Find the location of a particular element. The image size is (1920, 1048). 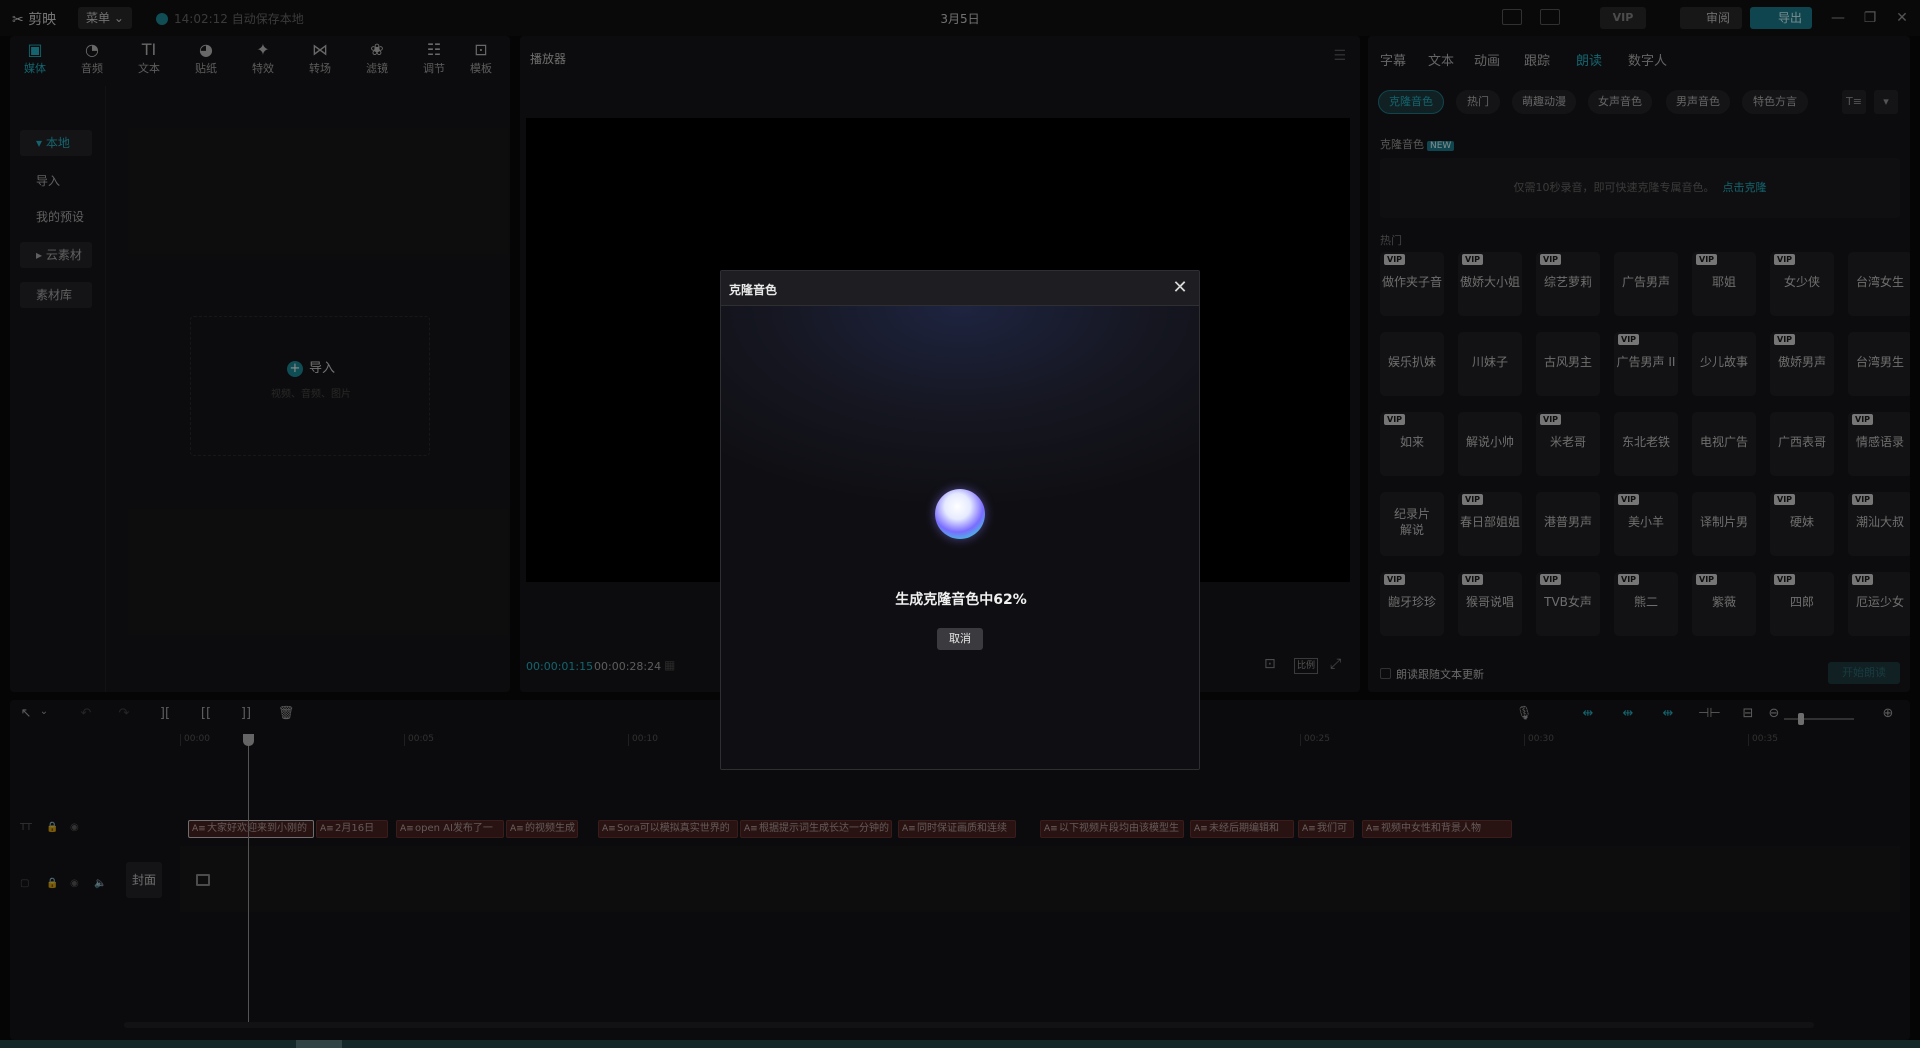

clone-voice-dialog: 克隆音色 ✕ 生成克隆音色中62% 取消 is located at coordinates (960, 520).